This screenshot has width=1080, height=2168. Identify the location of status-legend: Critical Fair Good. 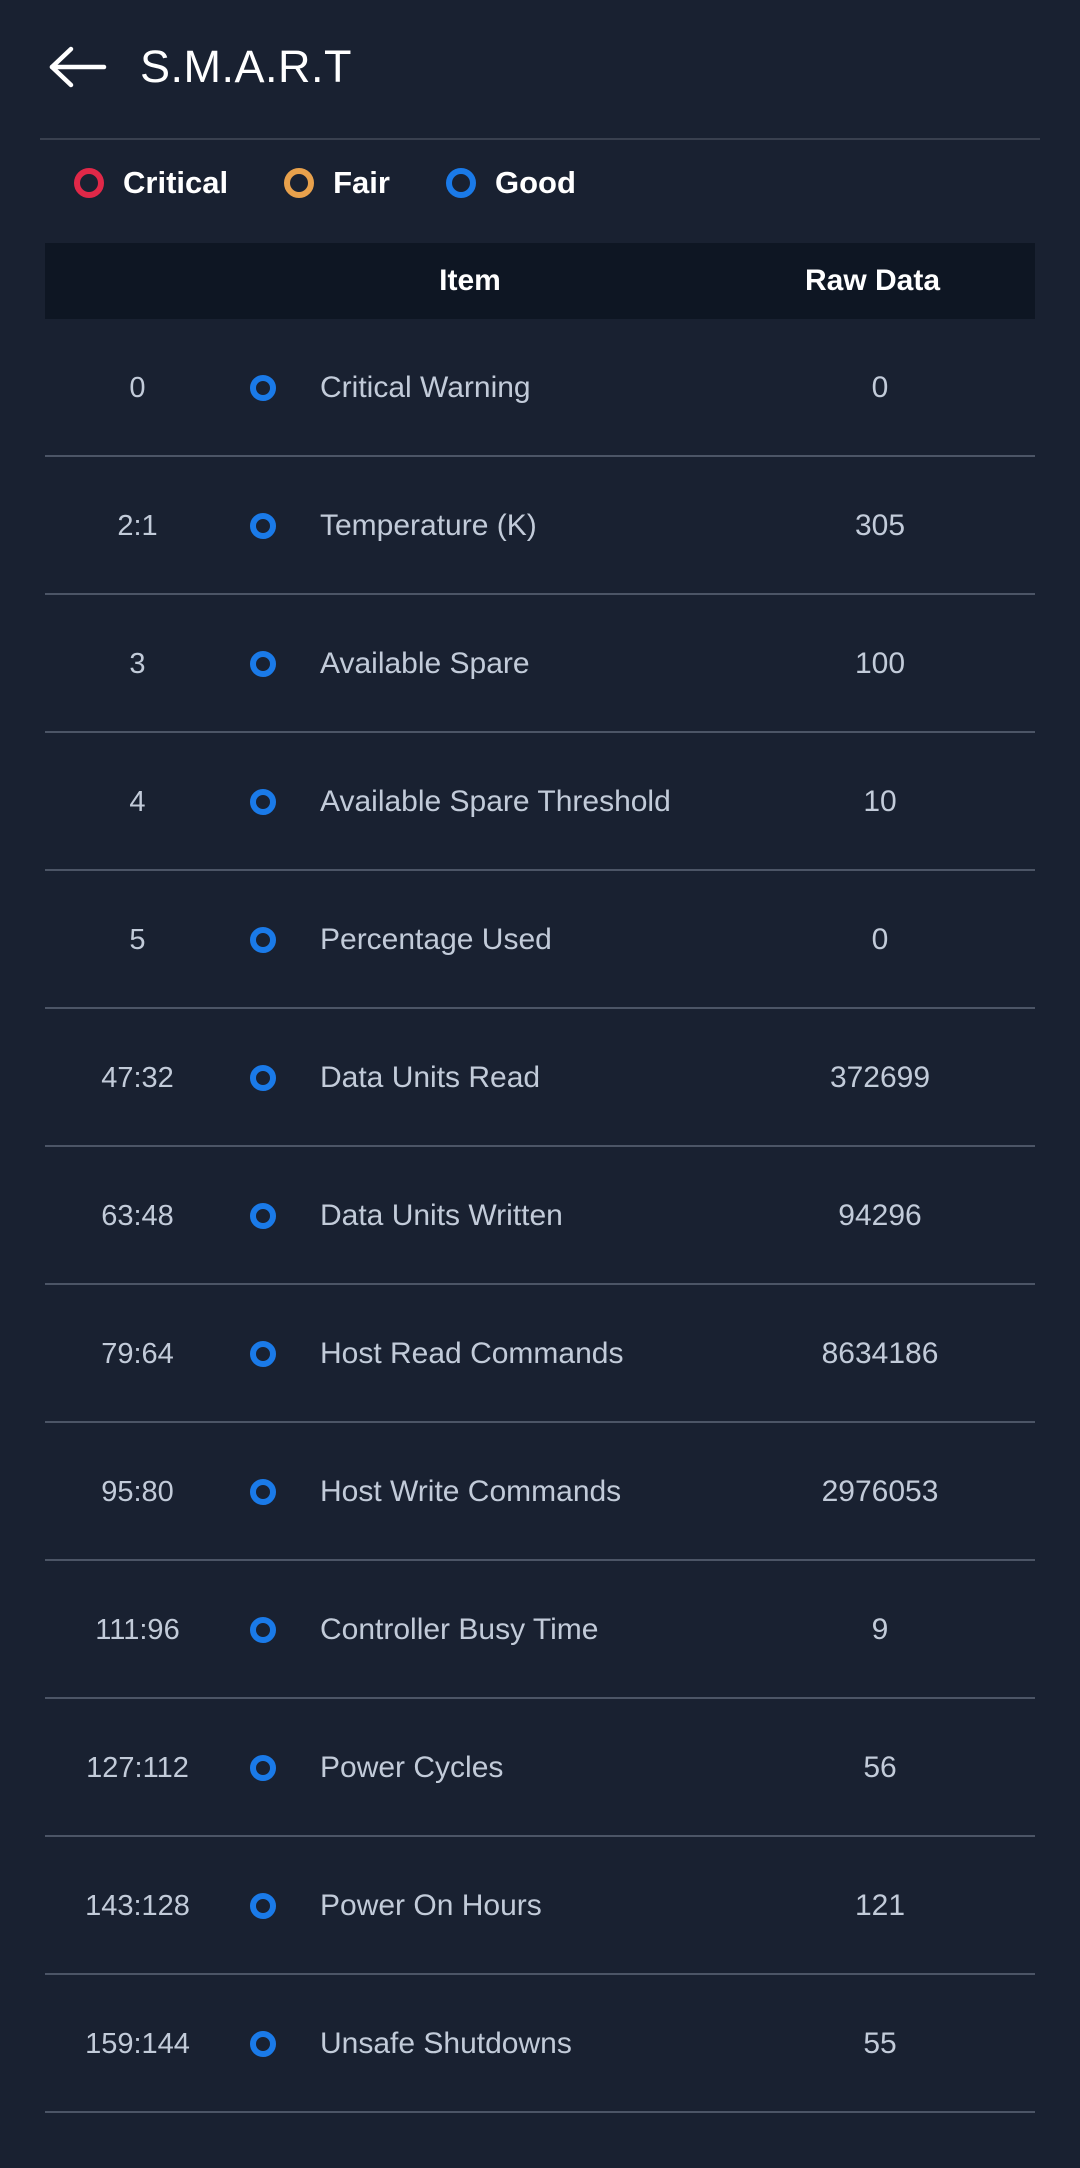
(540, 183).